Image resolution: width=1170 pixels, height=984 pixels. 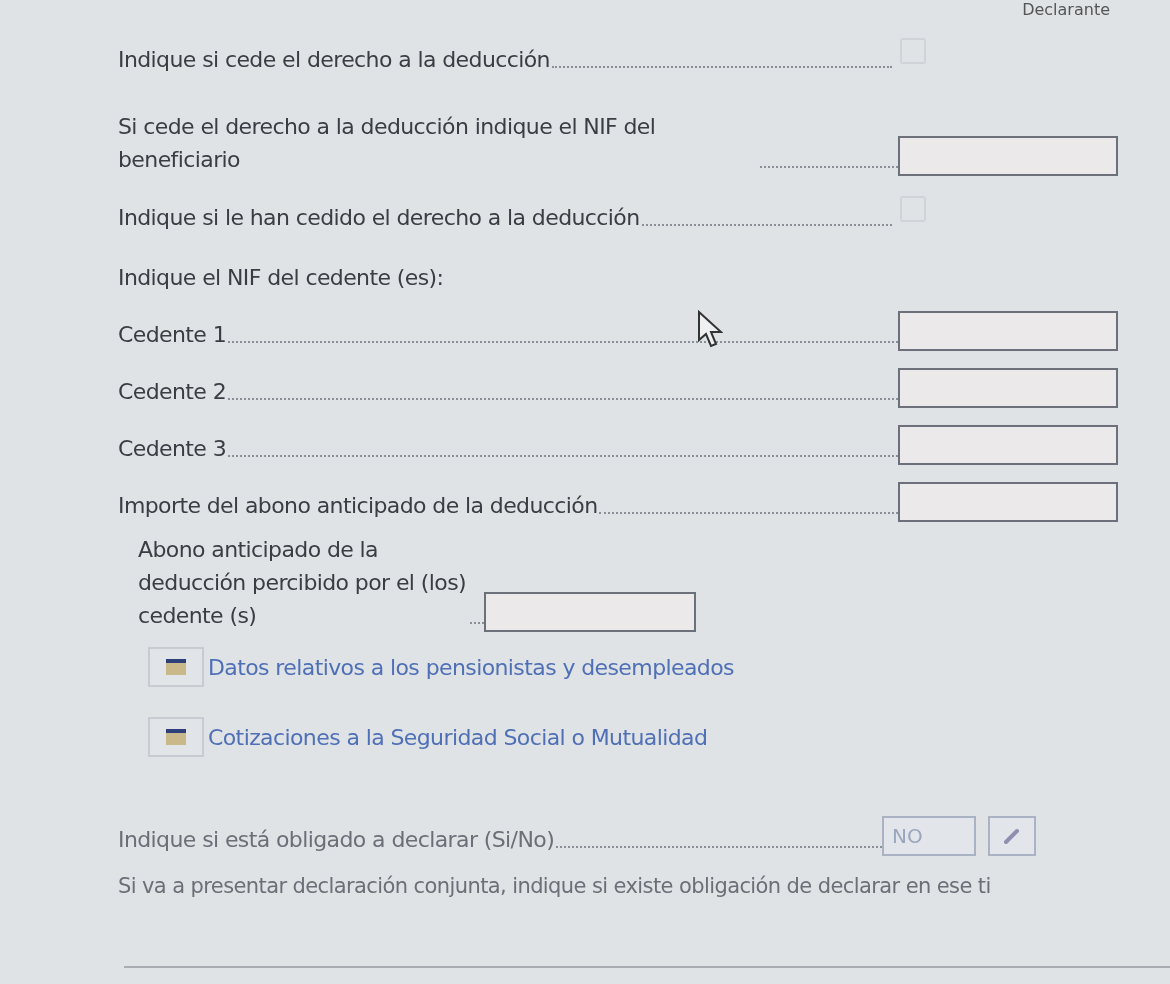 I want to click on pencil-icon, so click(x=1012, y=836).